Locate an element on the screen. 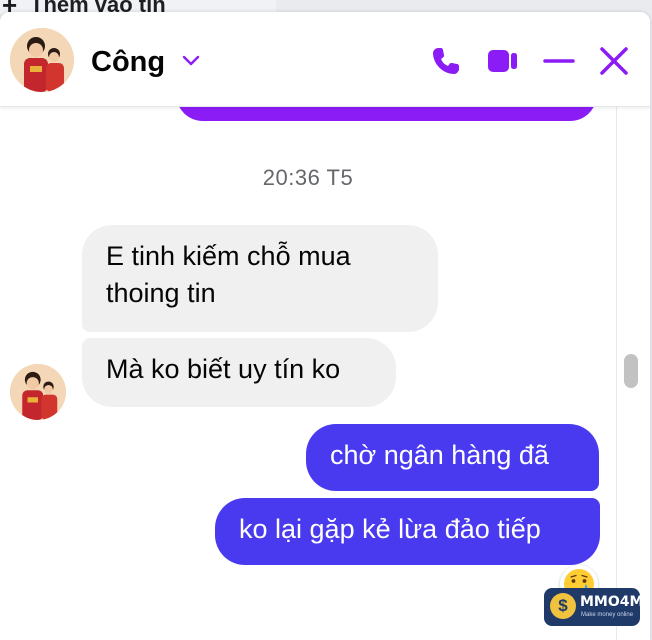 Image resolution: width=652 pixels, height=640 pixels. scrollbar-thumb is located at coordinates (631, 371).